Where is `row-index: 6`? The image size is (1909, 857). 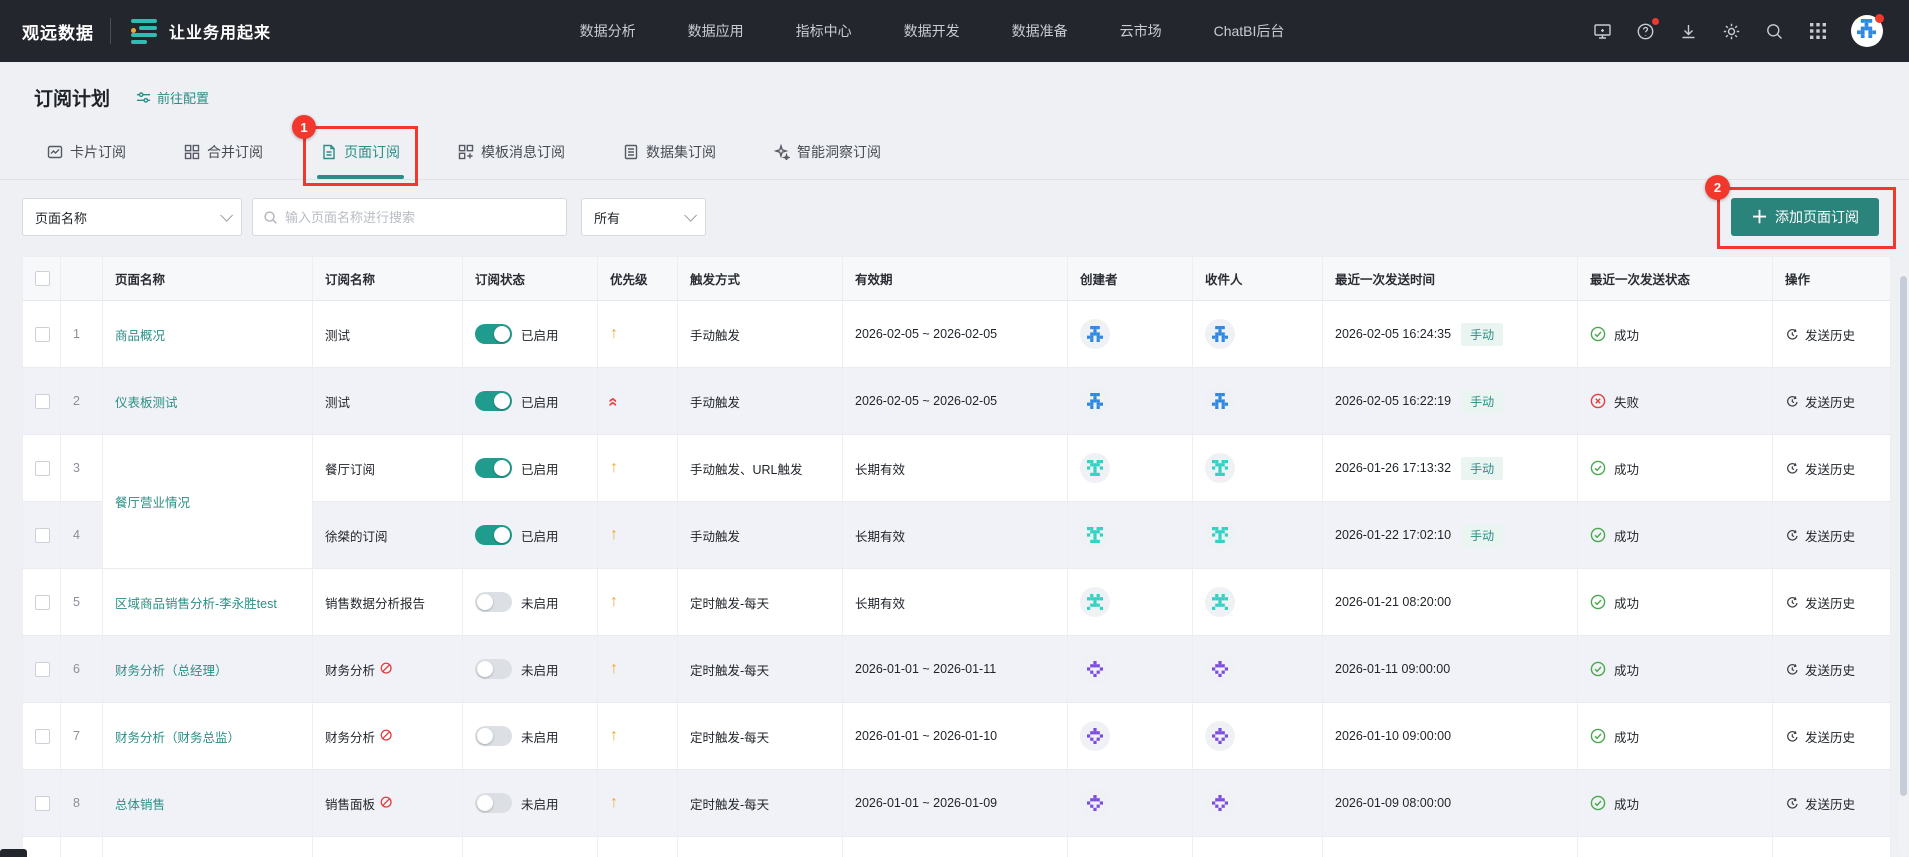
row-index: 6 is located at coordinates (81, 669).